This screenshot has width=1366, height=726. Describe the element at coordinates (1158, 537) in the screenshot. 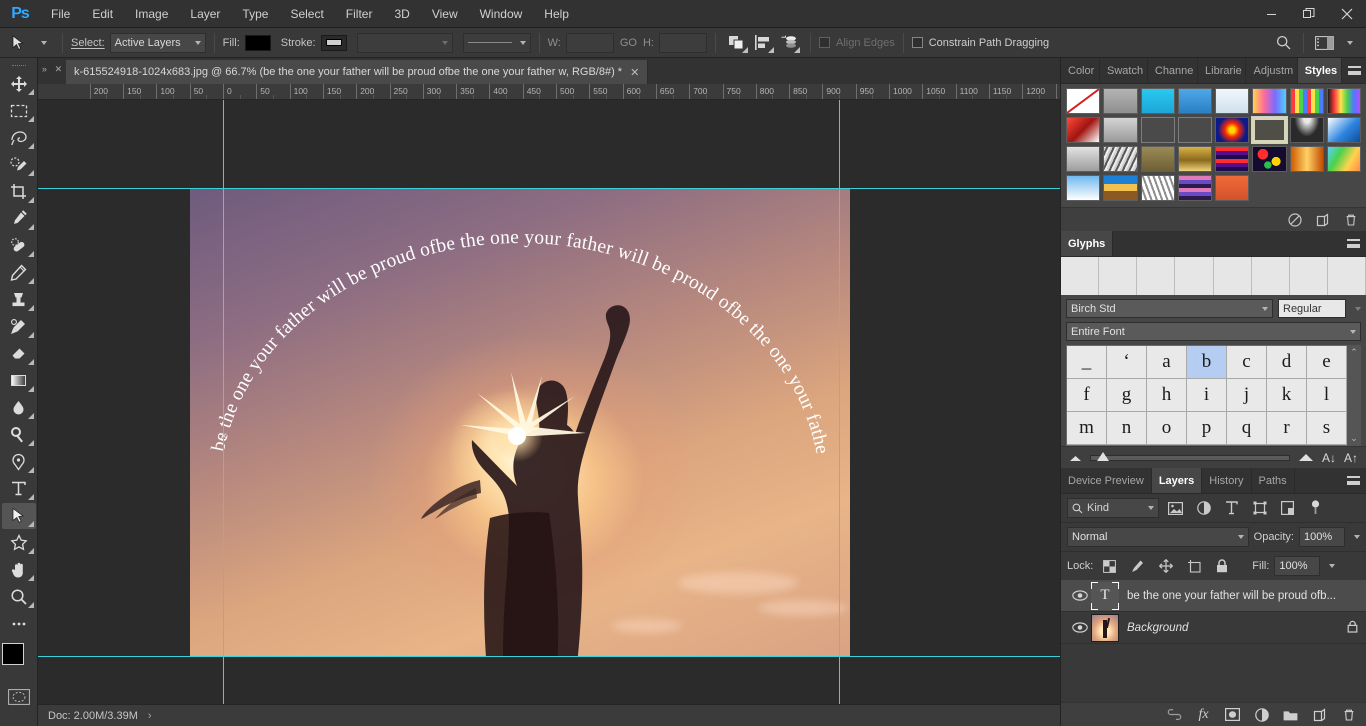

I see `blend-mode-dropdown: Normal` at that location.